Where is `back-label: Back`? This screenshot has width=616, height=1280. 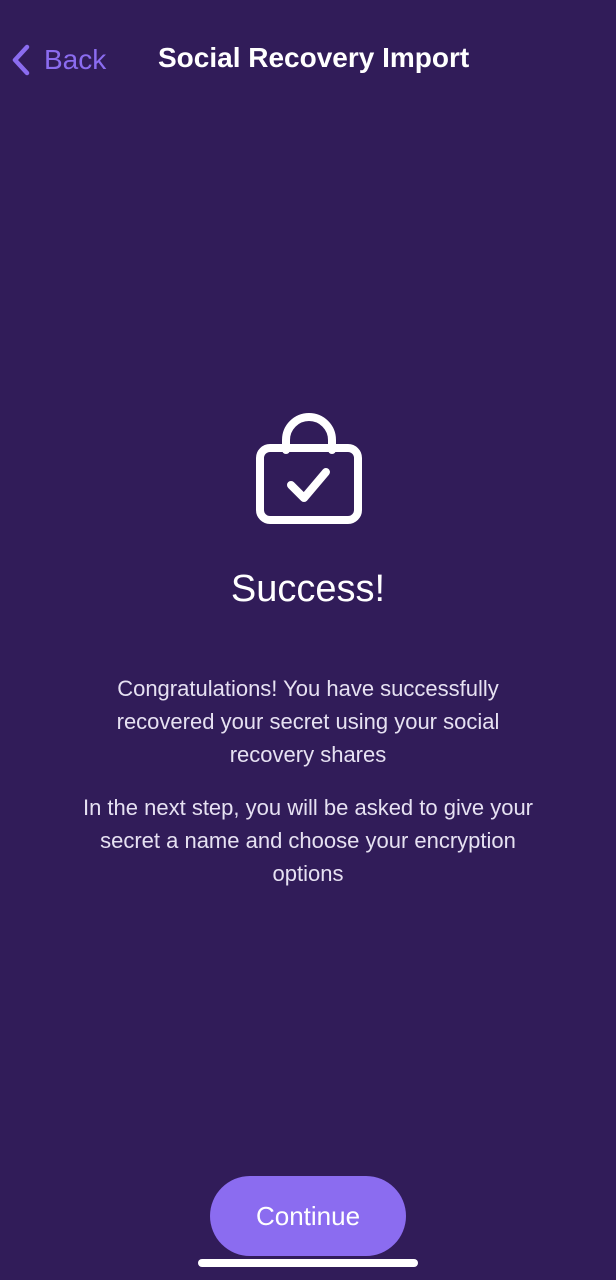
back-label: Back is located at coordinates (75, 59).